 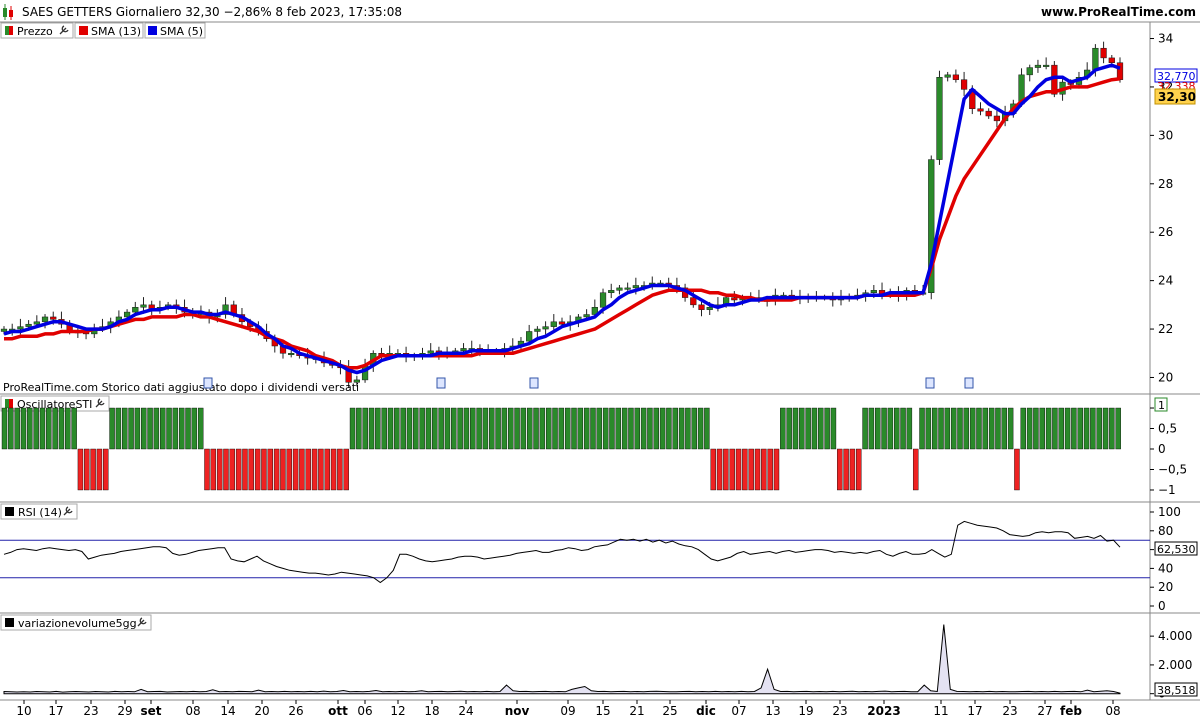 I want to click on price-tick-label: 30, so click(x=1165, y=135).